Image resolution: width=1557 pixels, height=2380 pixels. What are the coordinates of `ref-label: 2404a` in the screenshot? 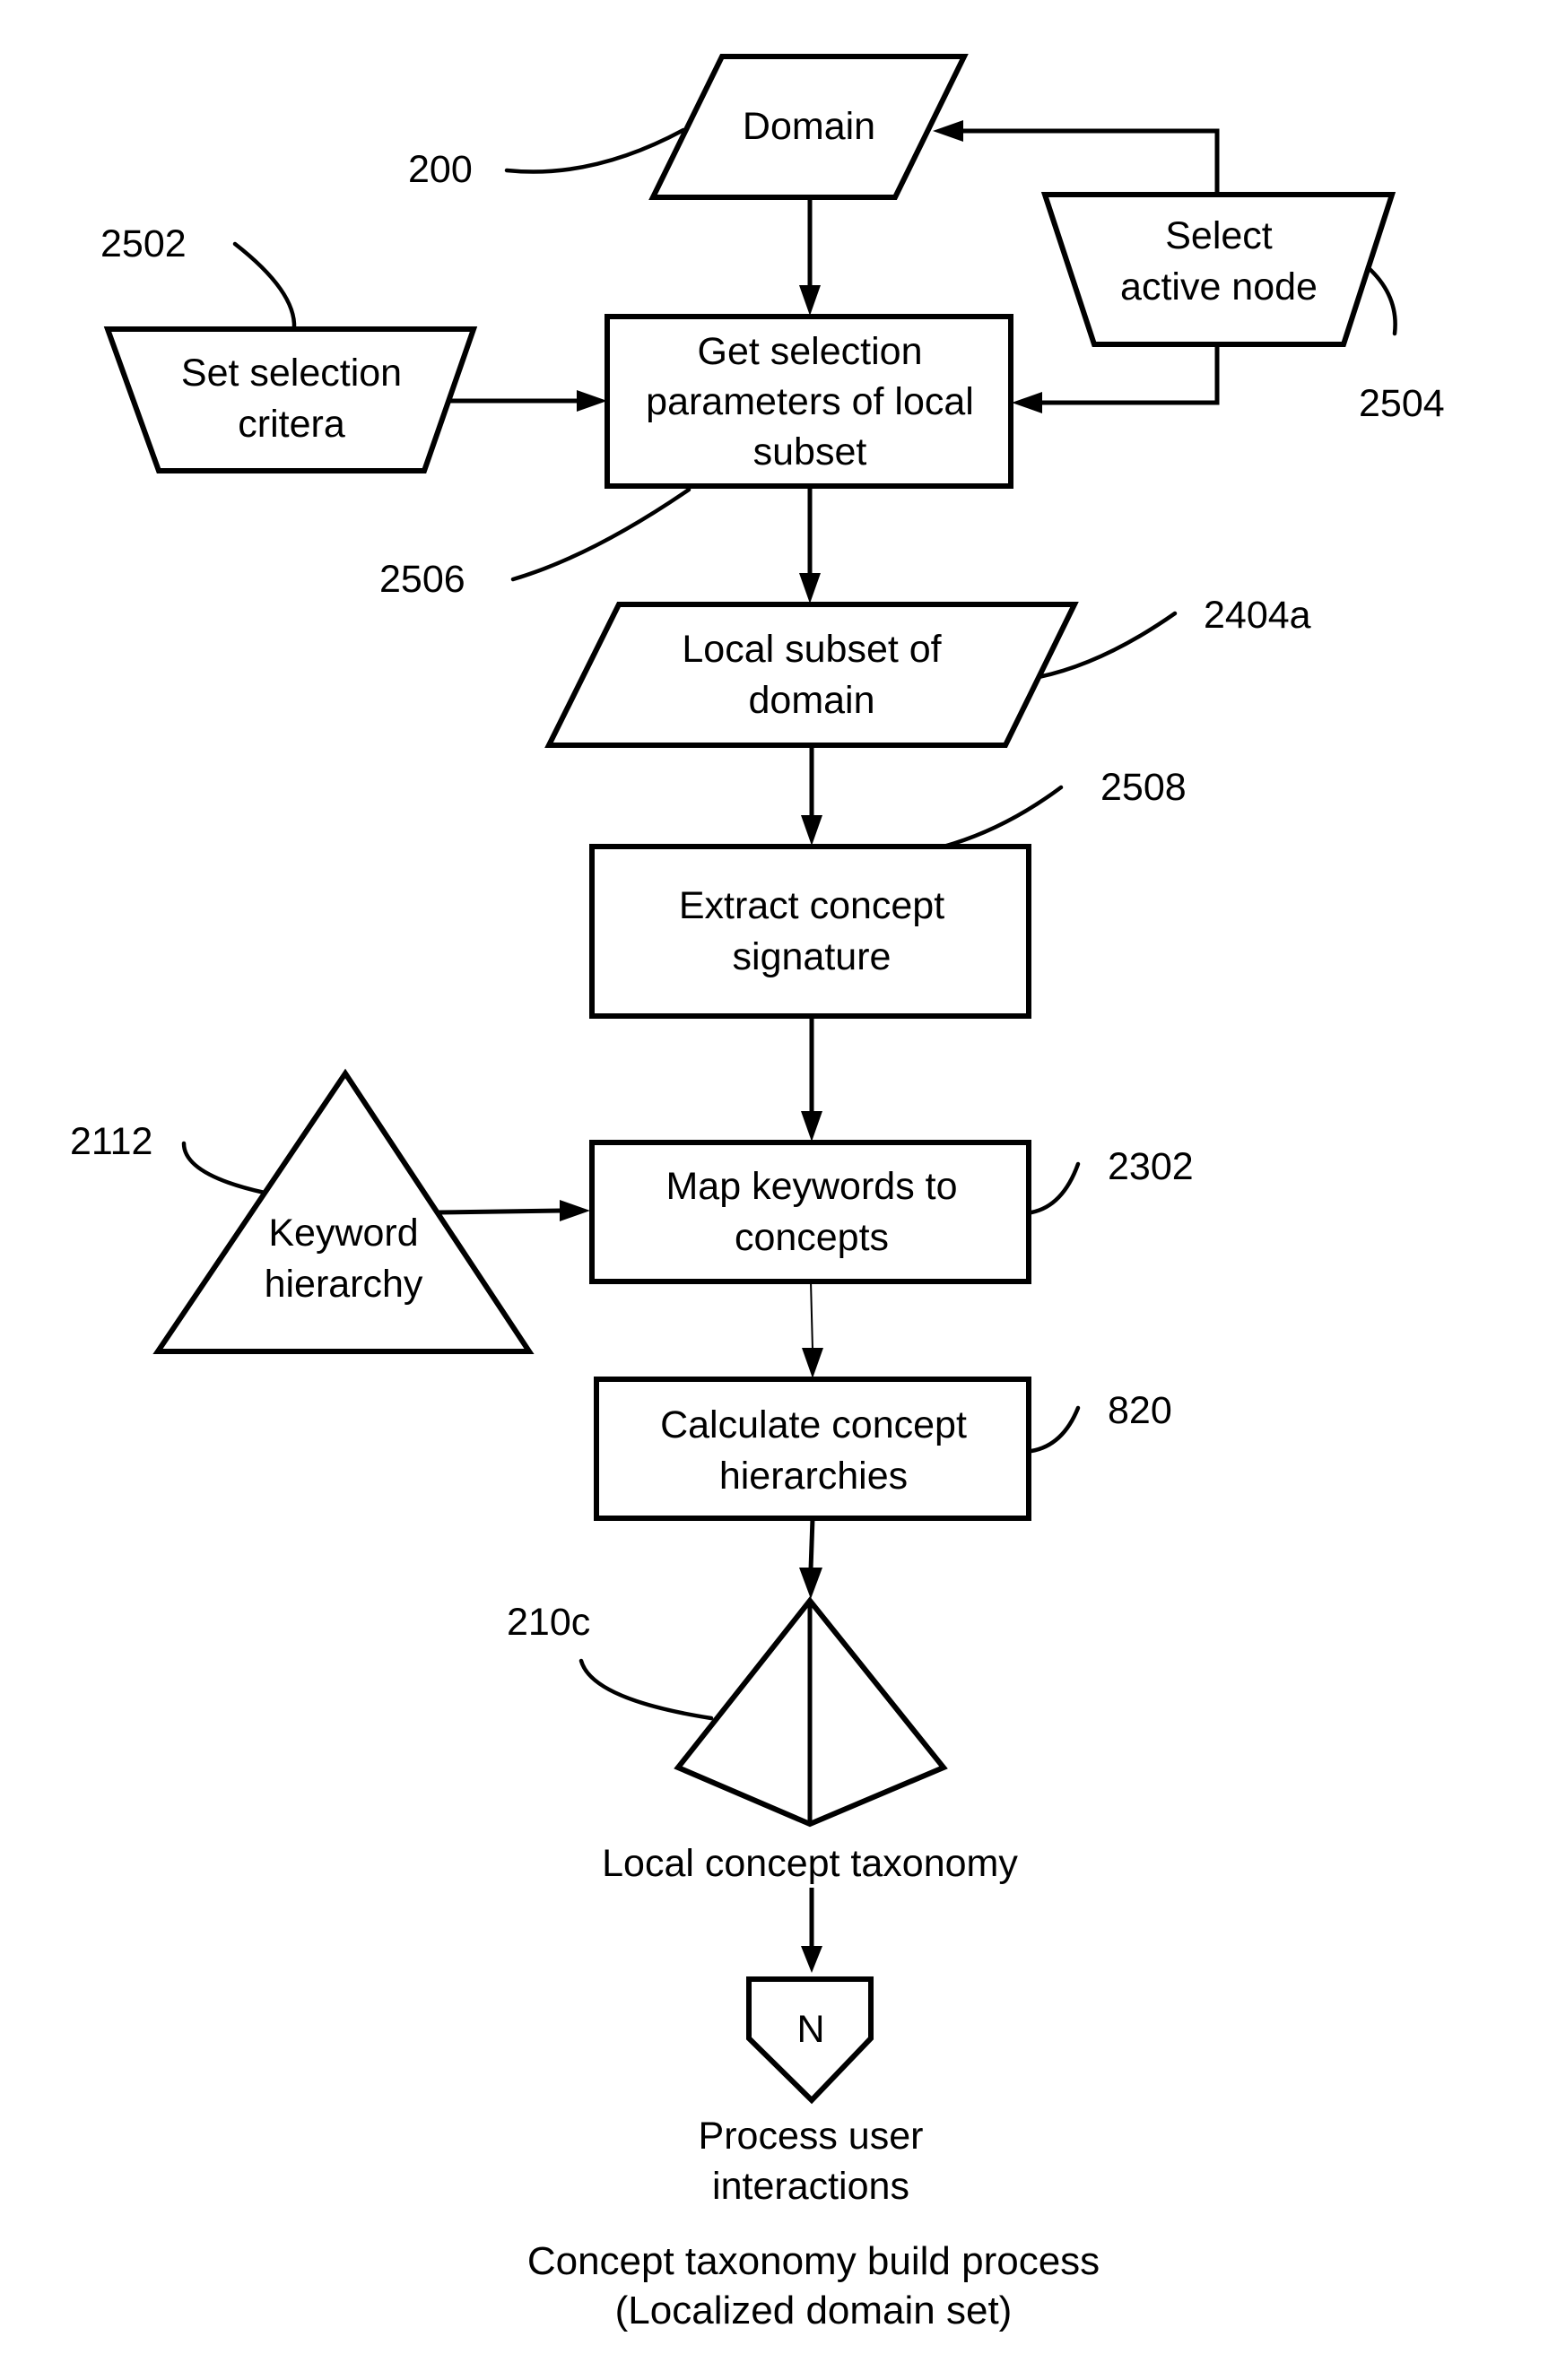 It's located at (1258, 615).